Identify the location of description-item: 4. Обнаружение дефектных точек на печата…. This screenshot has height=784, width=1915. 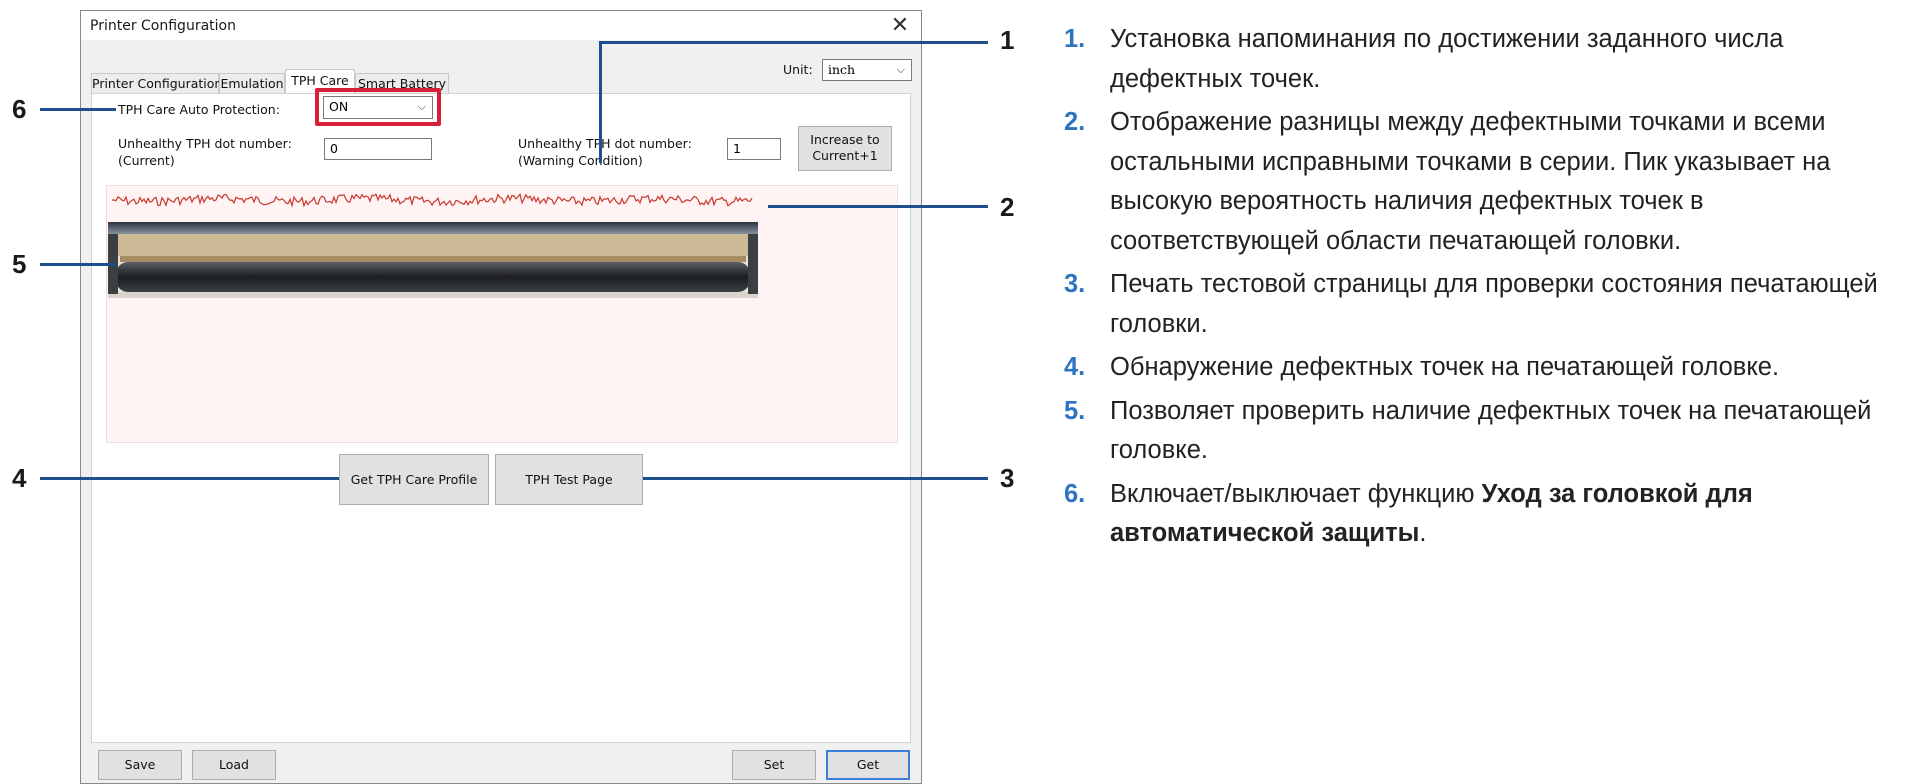
(1486, 368).